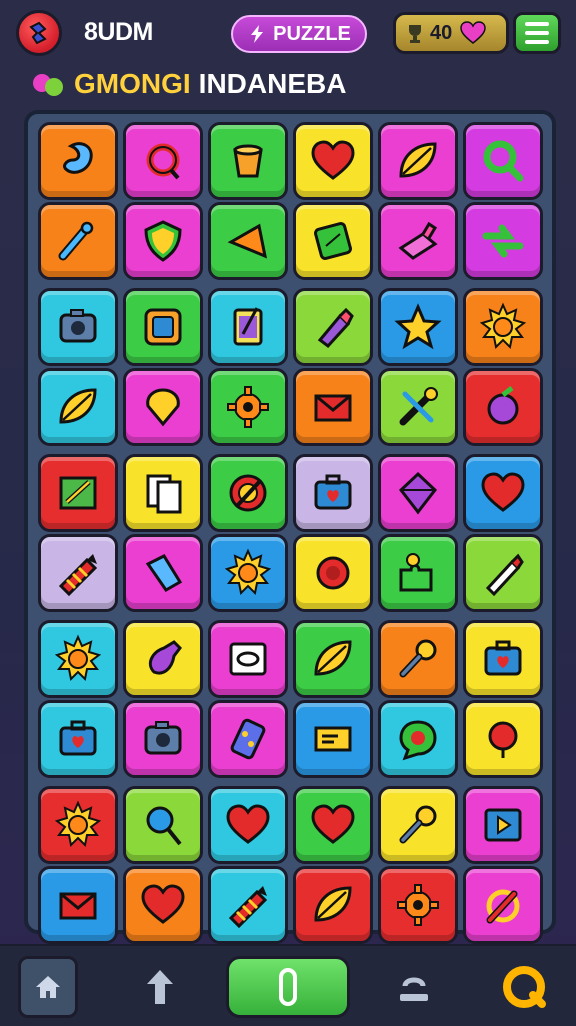  I want to click on logo-button, so click(39, 33).